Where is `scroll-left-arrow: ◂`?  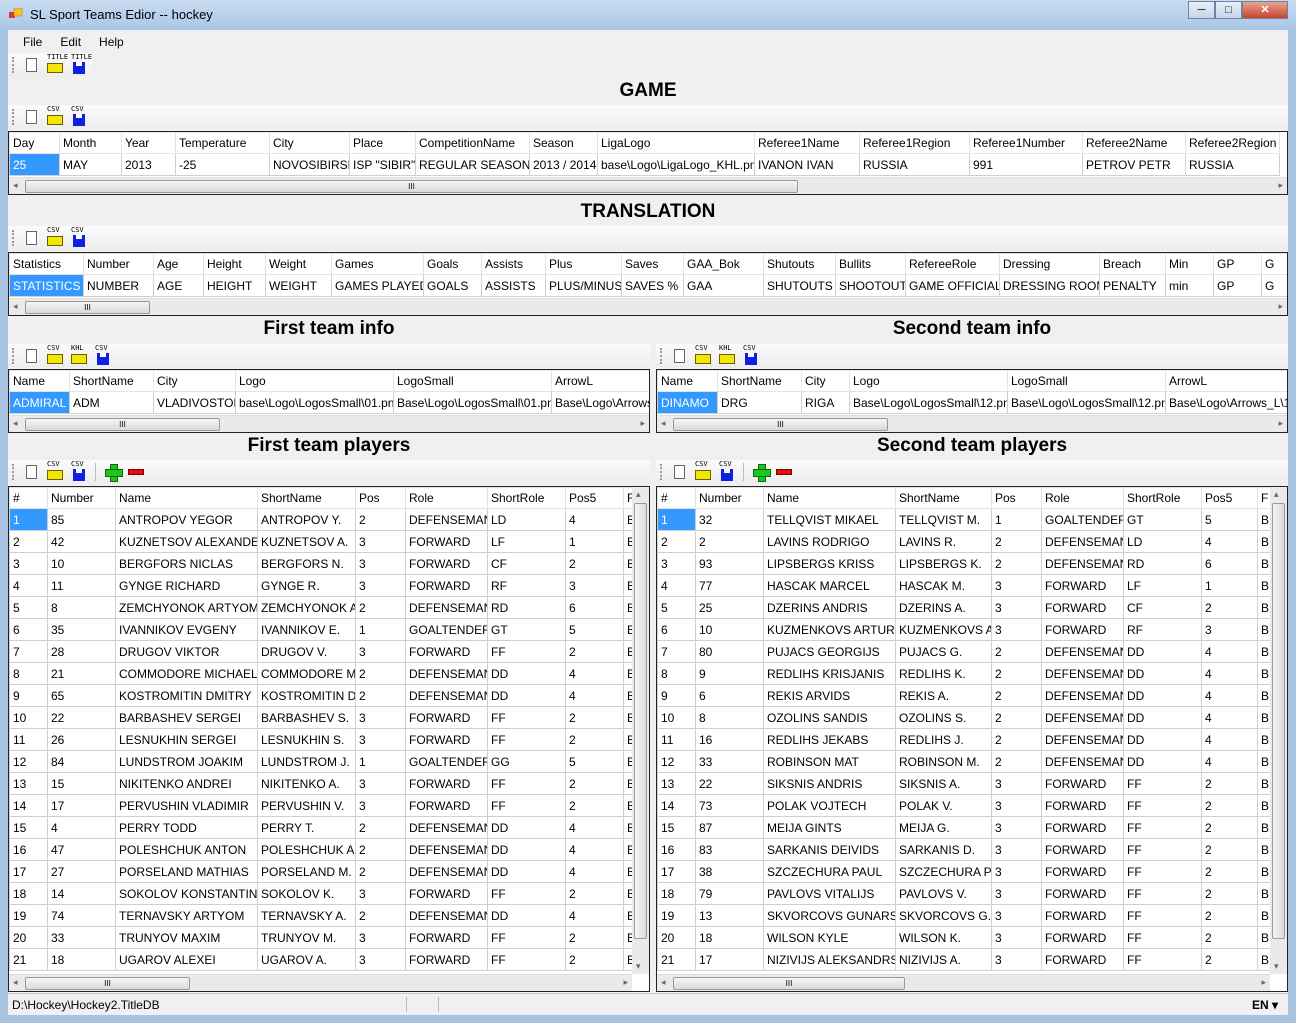 scroll-left-arrow: ◂ is located at coordinates (15, 185).